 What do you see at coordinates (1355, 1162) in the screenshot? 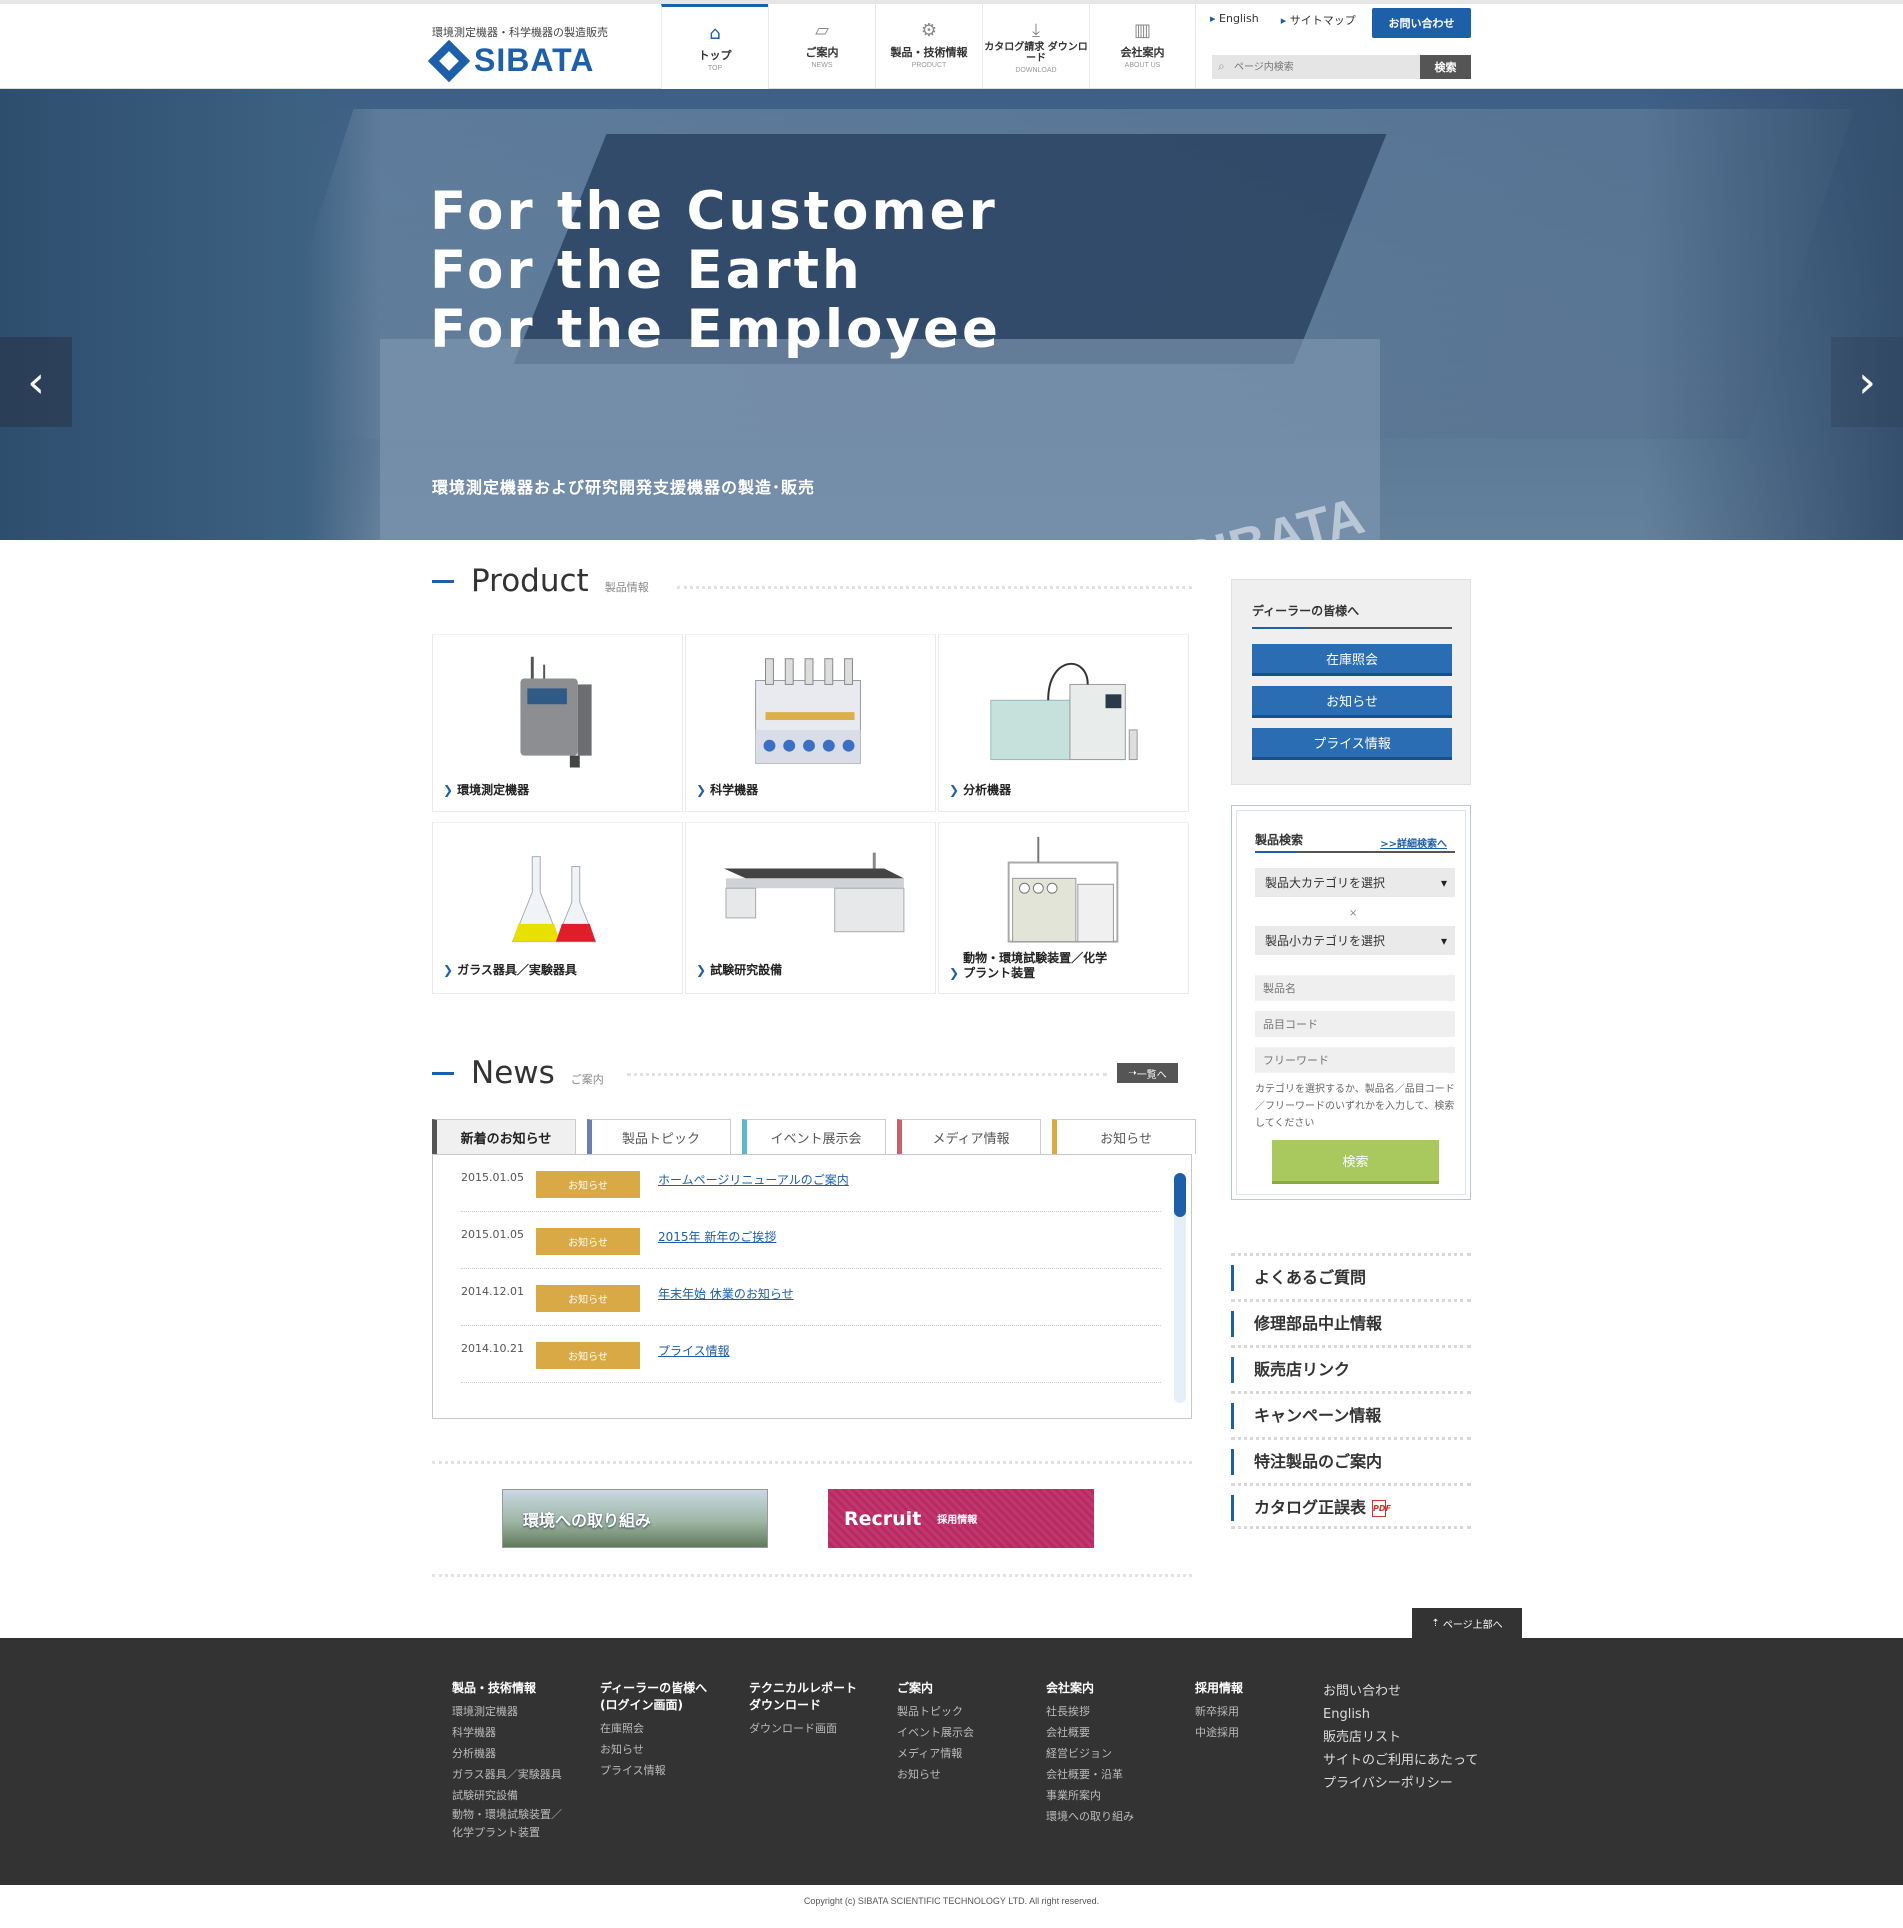
I see `product-search-button: 検索` at bounding box center [1355, 1162].